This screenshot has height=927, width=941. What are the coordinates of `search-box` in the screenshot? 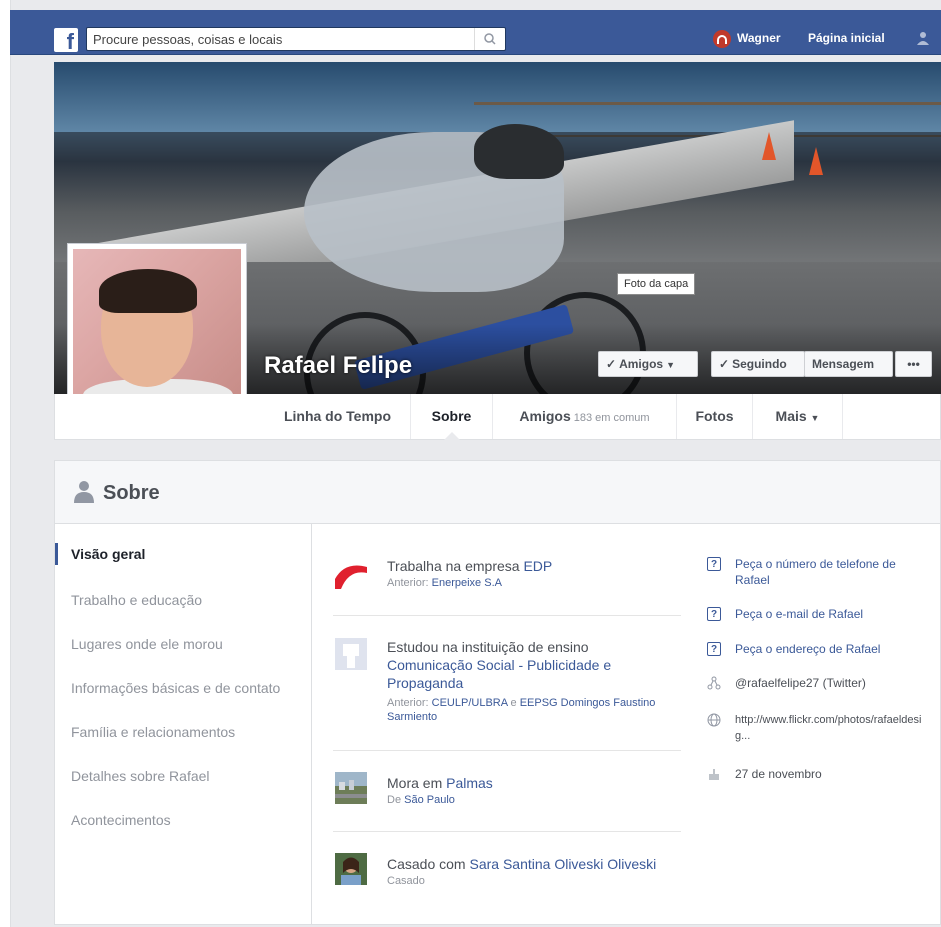 It's located at (296, 39).